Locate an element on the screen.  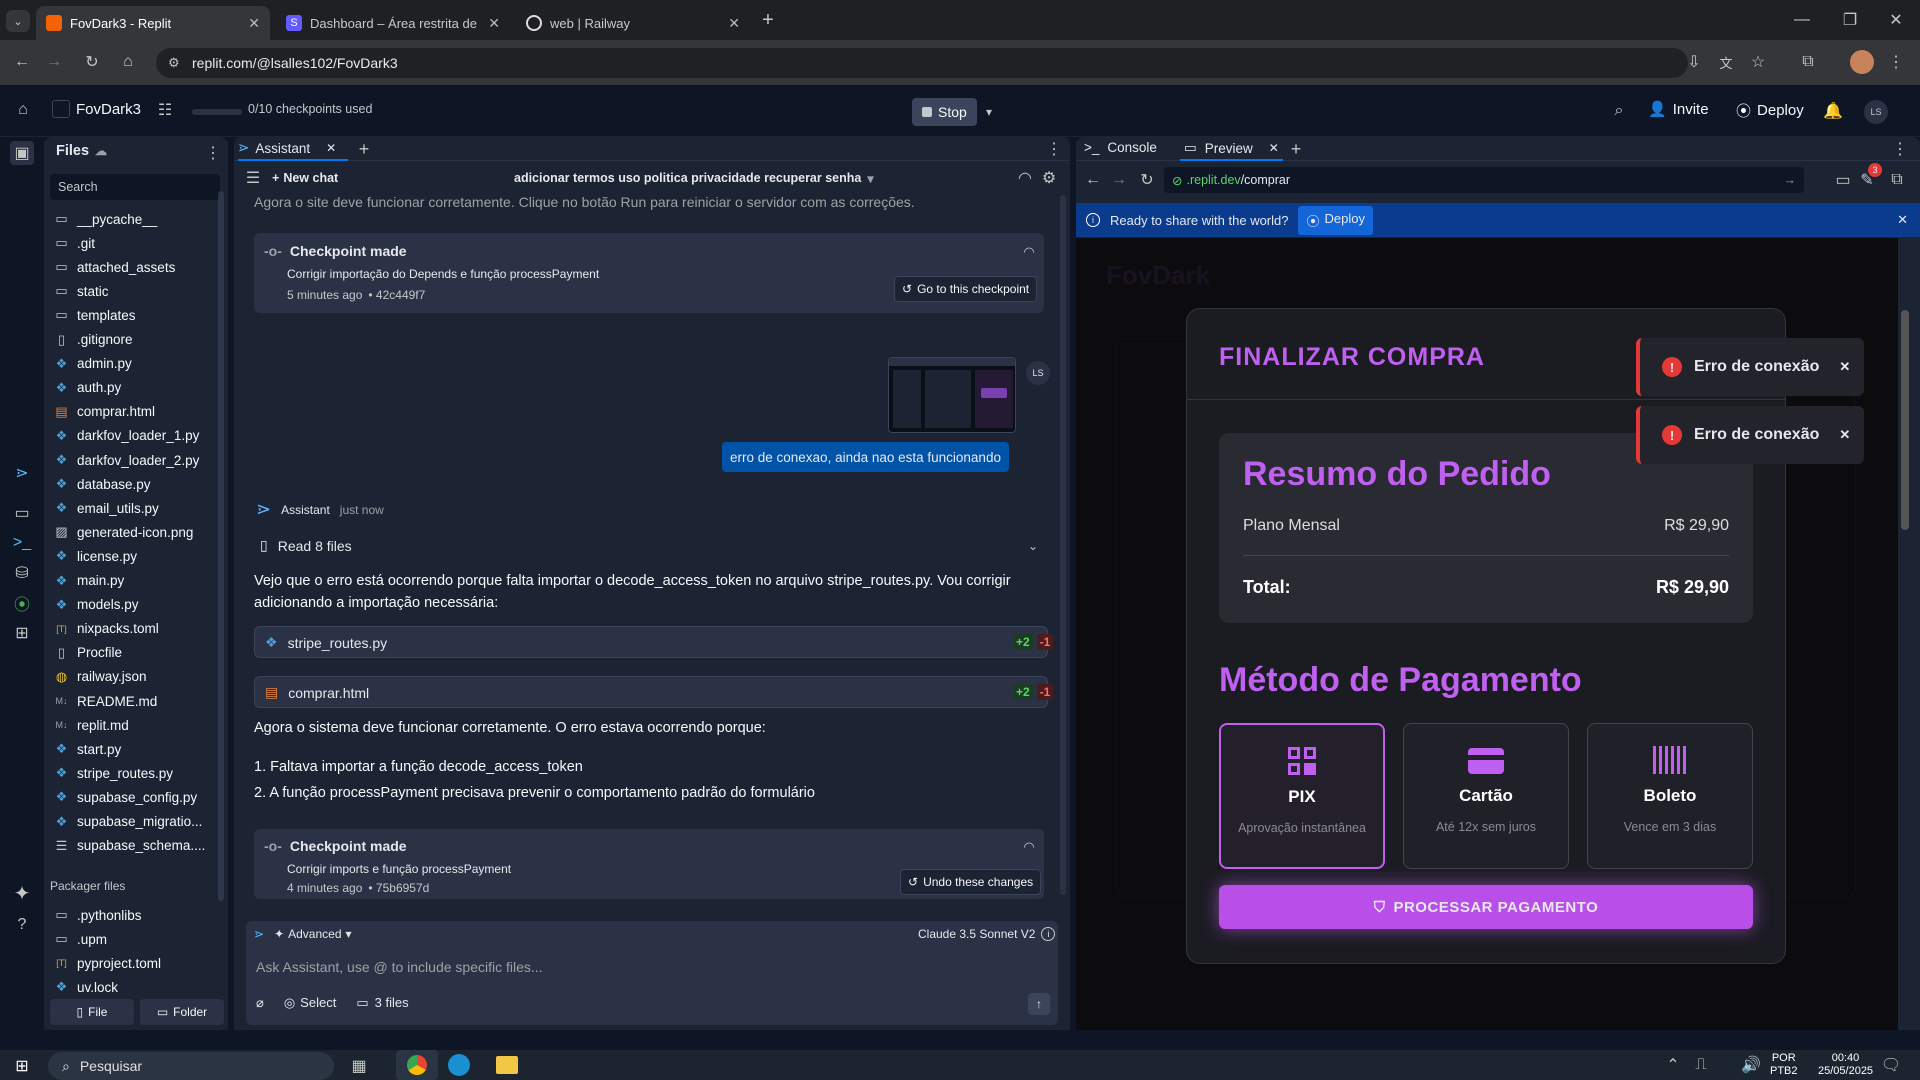
file-tree-item: ▭ .upm is located at coordinates (80, 939).